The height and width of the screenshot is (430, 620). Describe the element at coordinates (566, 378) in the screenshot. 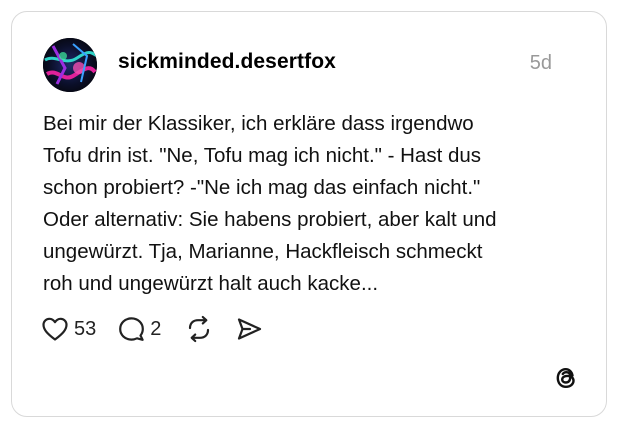

I see `threads-logo-icon` at that location.